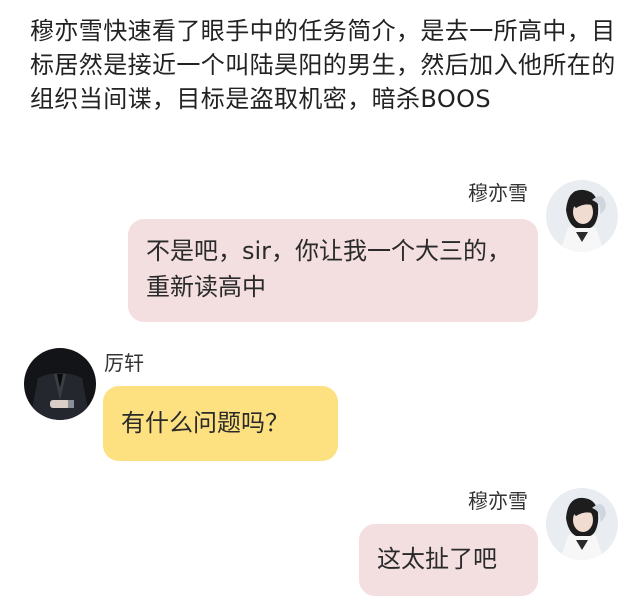 Image resolution: width=640 pixels, height=607 pixels. I want to click on message-bubble: 有什么问题吗？, so click(220, 423).